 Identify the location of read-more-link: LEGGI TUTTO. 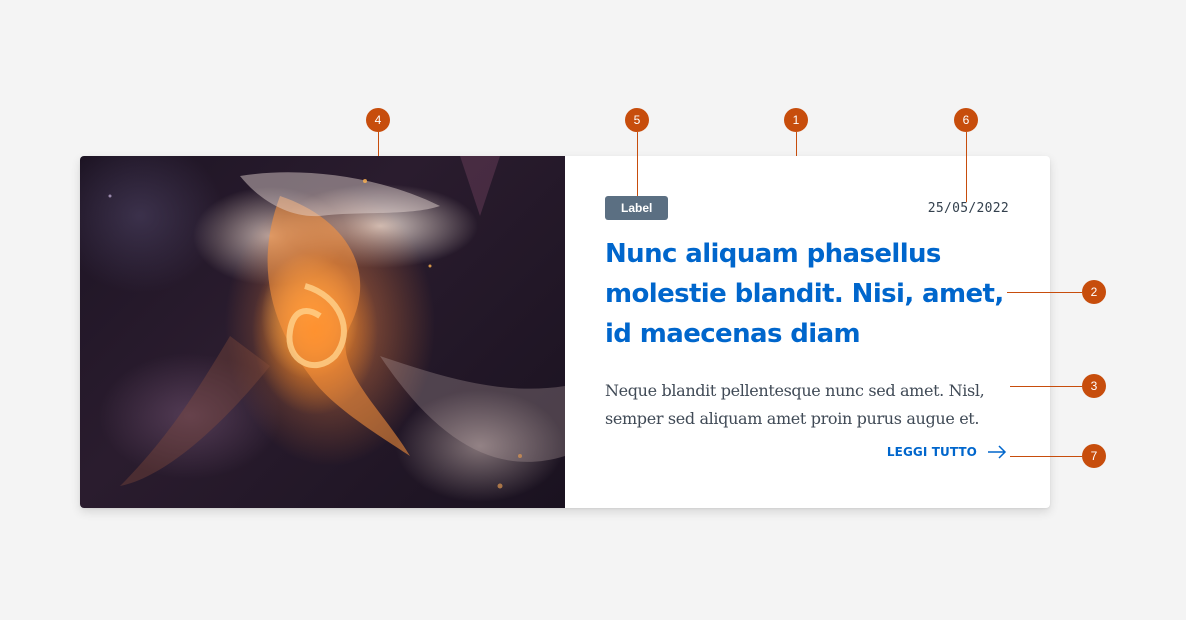
(947, 452).